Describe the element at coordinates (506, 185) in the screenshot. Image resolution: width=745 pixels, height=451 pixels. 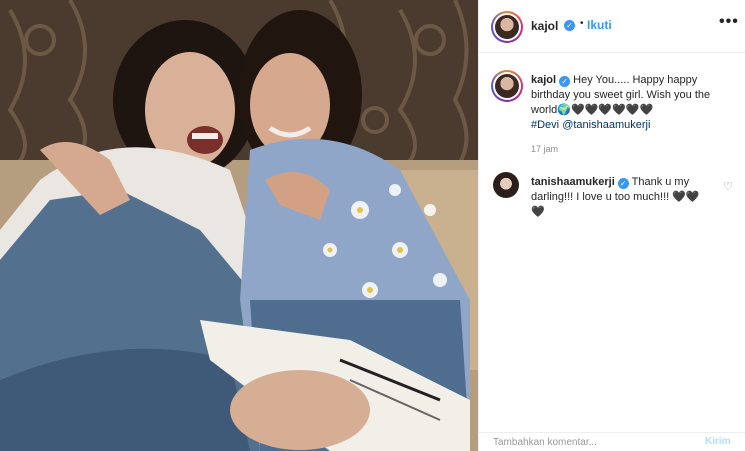
I see `comment-avatar` at that location.